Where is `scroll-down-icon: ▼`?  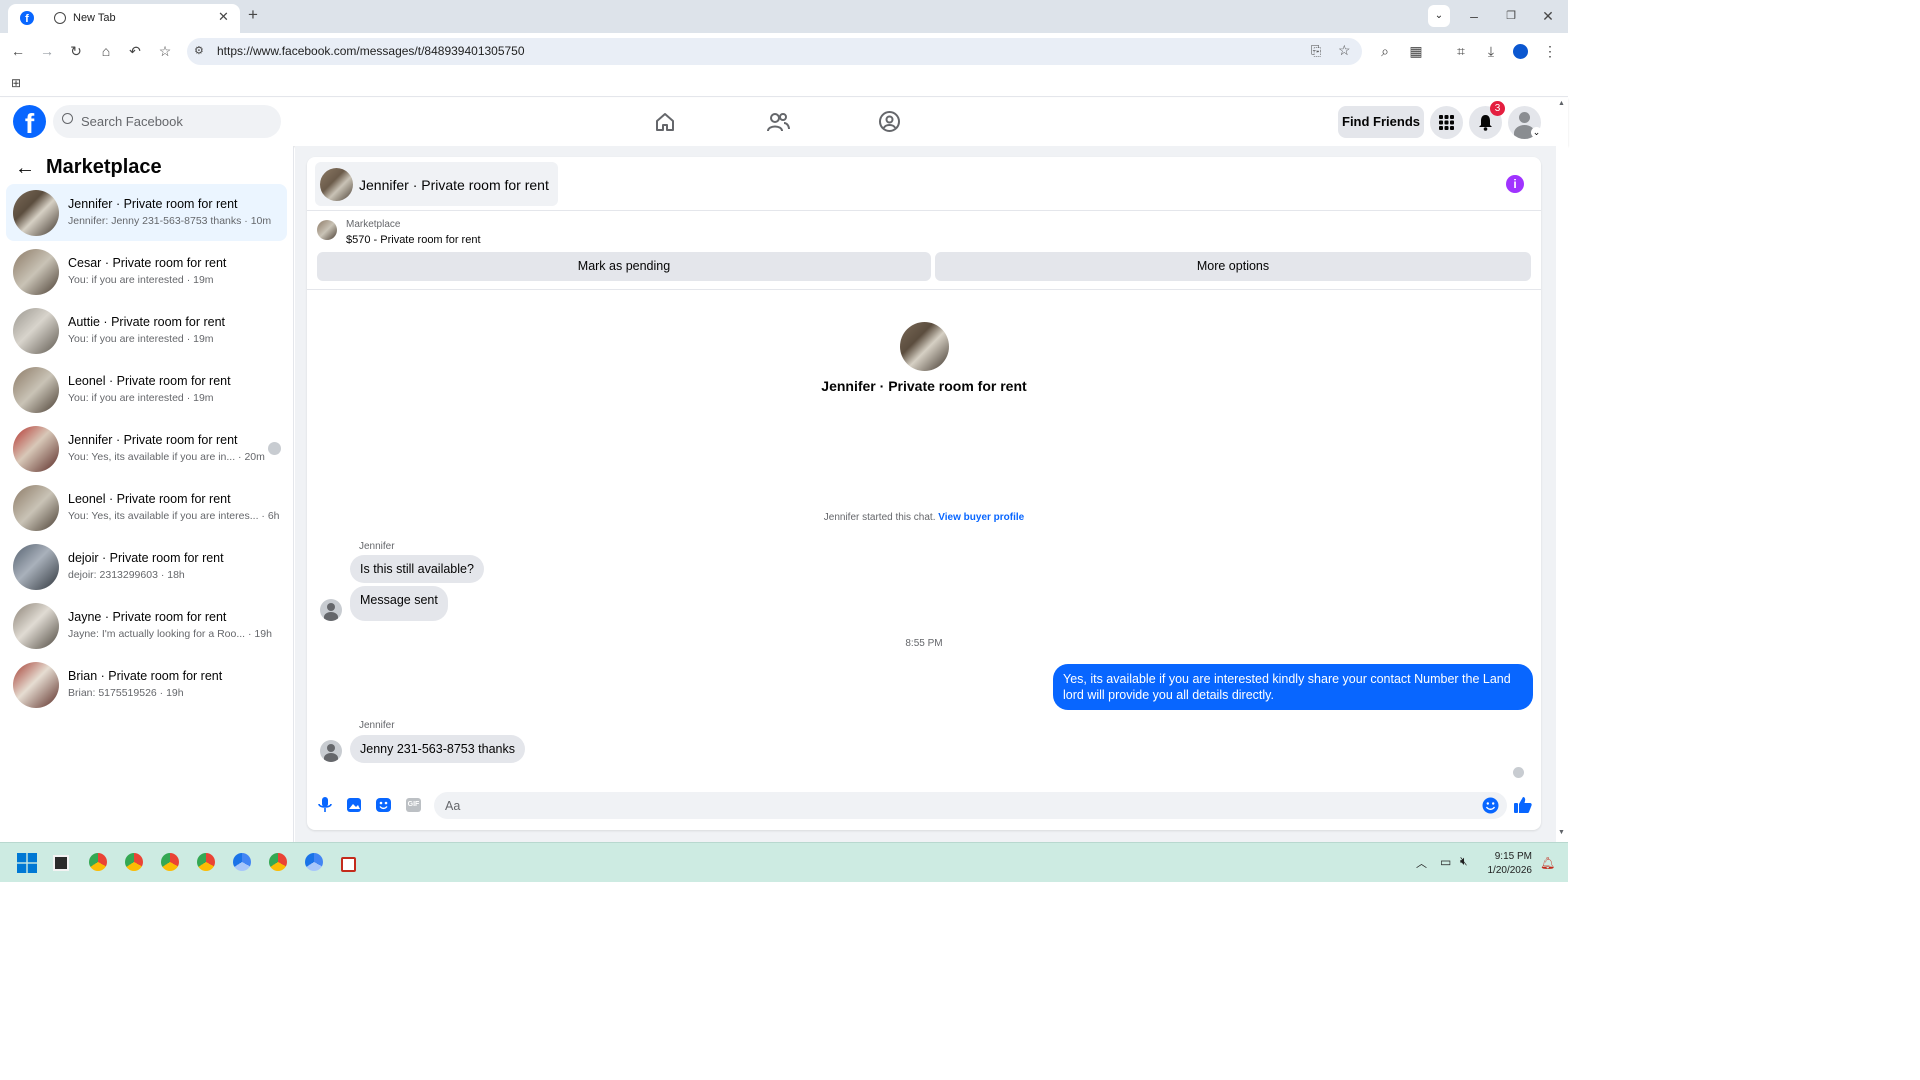
scroll-down-icon: ▼ is located at coordinates (1561, 832).